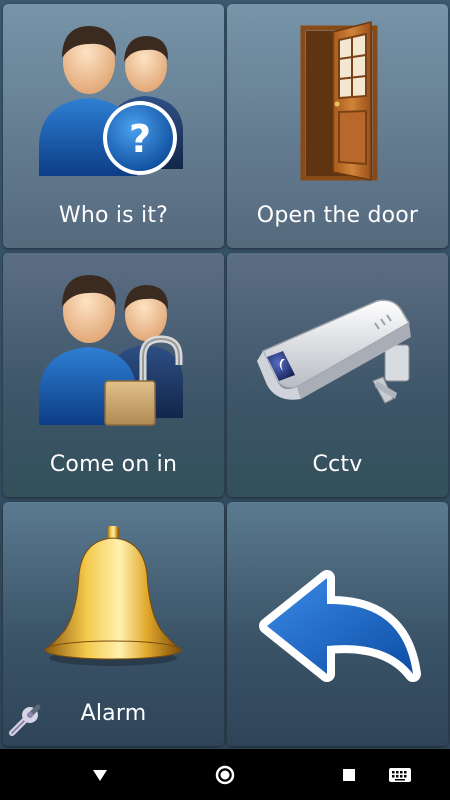 This screenshot has width=450, height=800. What do you see at coordinates (334, 351) in the screenshot?
I see `security-camera-icon` at bounding box center [334, 351].